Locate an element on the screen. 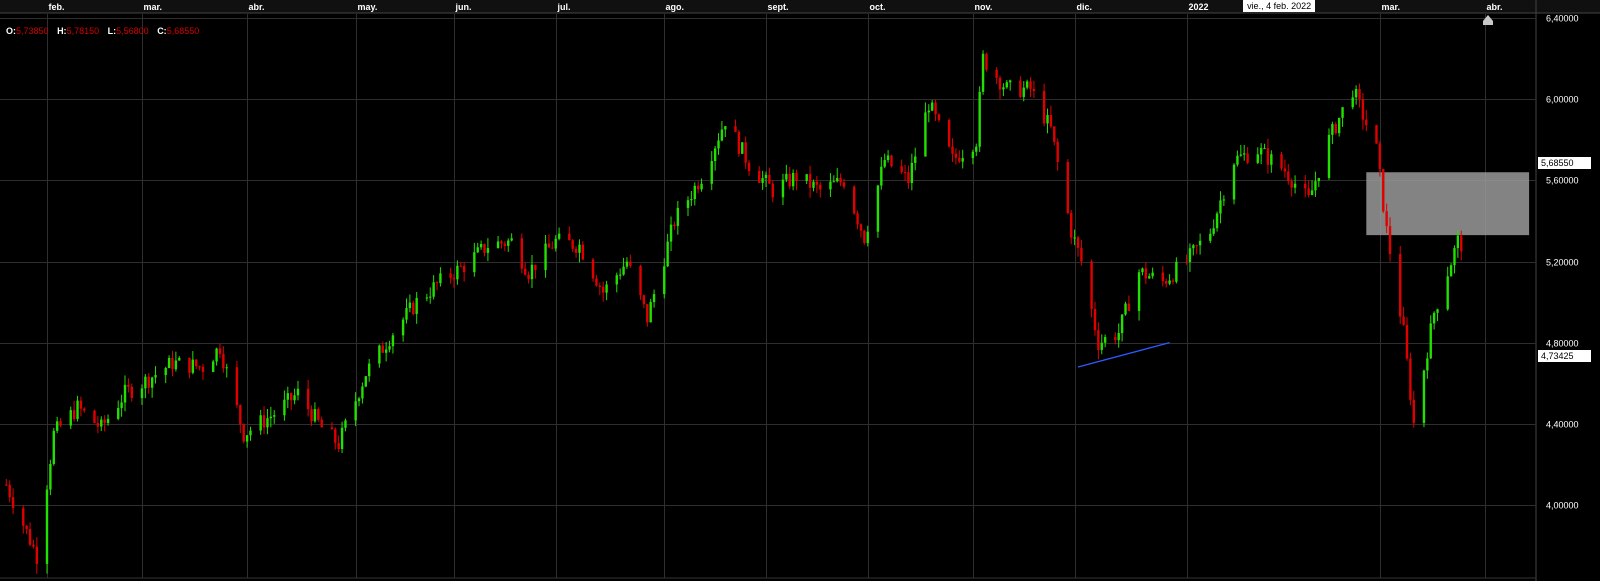 The image size is (1600, 581). low-value: 5,56800 is located at coordinates (132, 31).